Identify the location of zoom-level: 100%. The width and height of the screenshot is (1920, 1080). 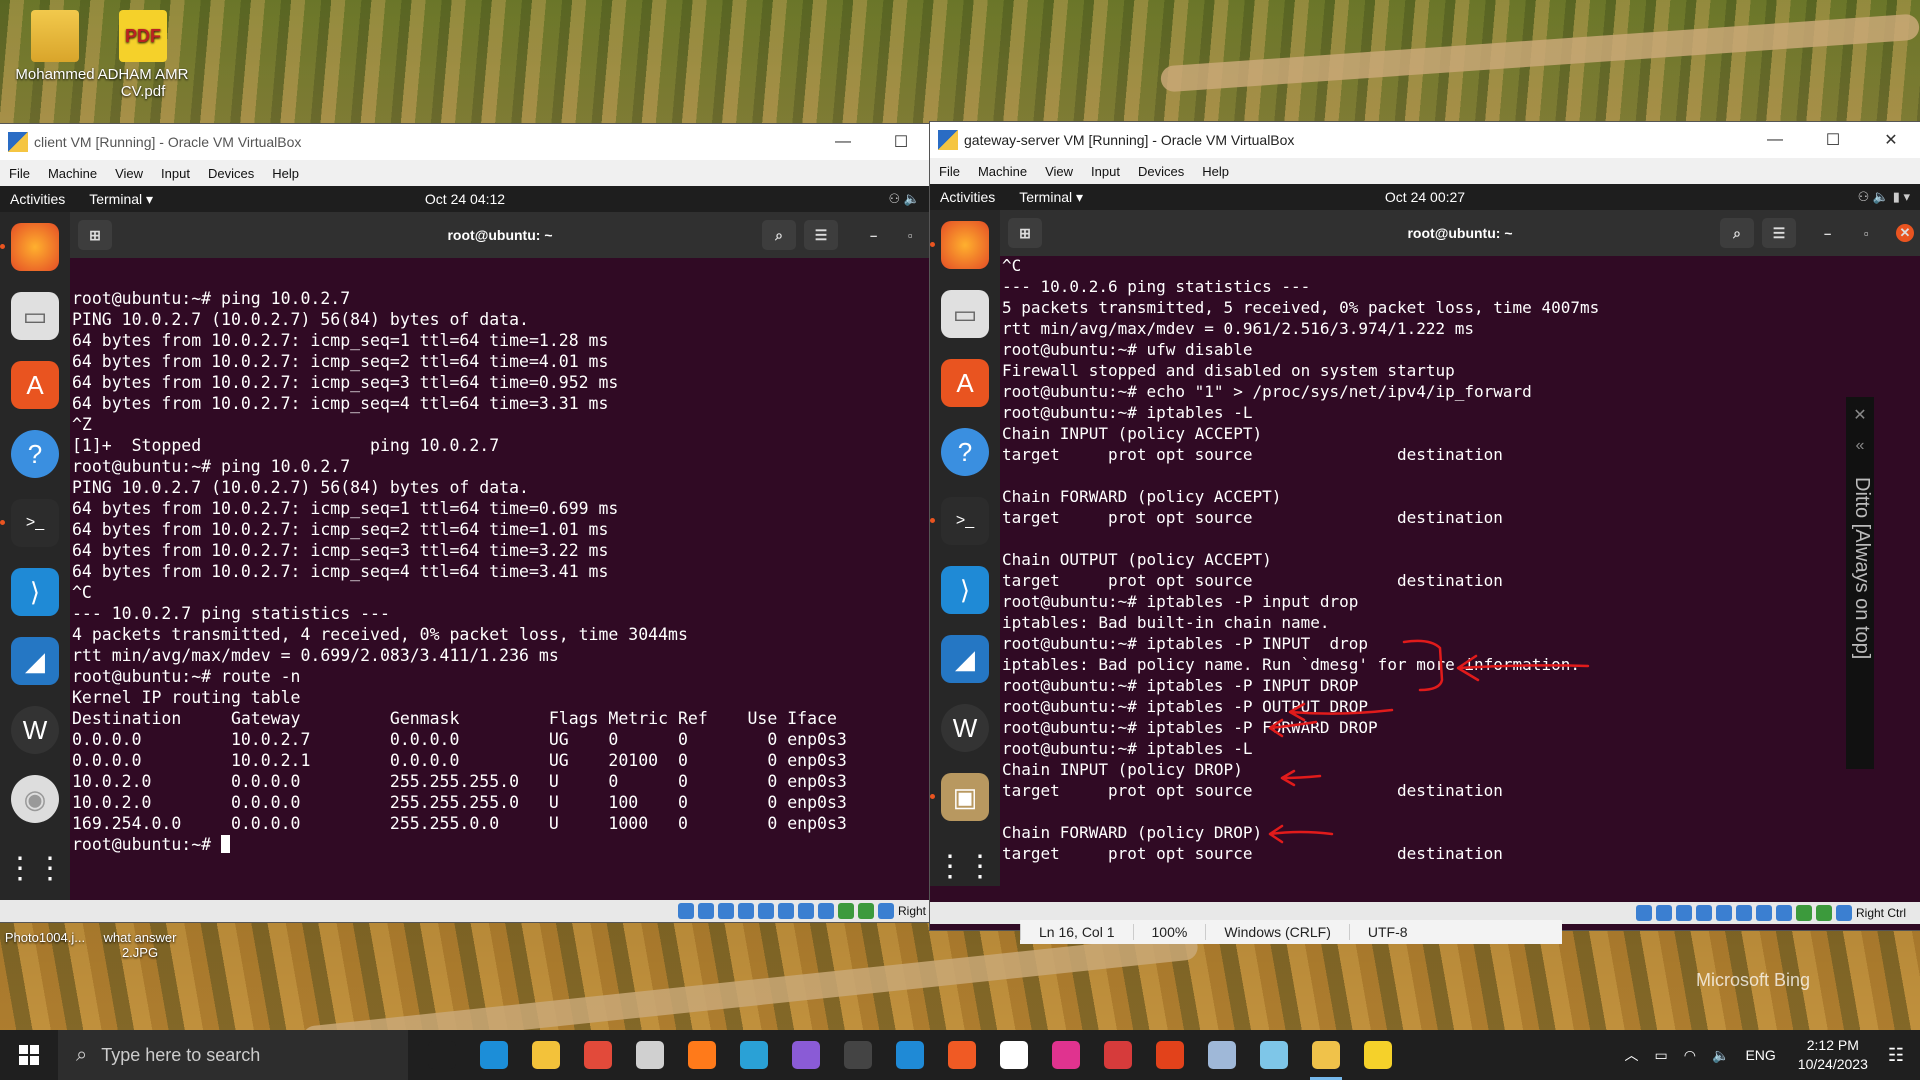
(1169, 932).